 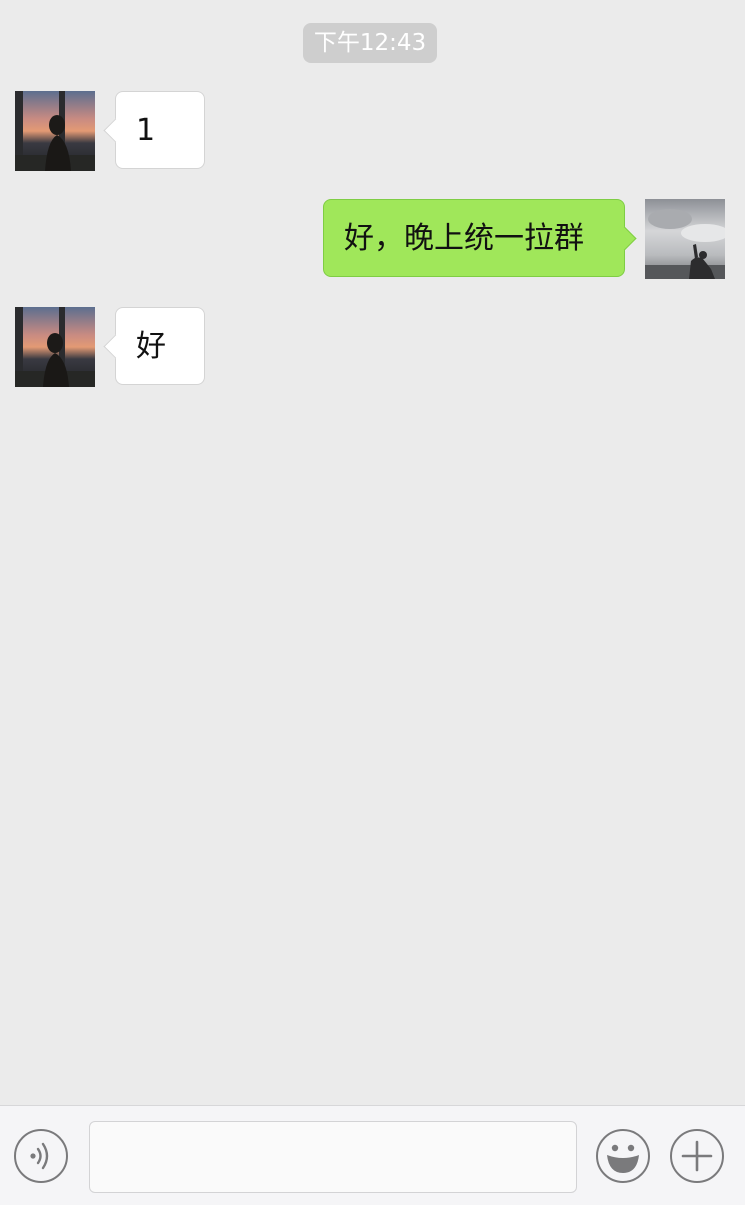 I want to click on self-avatar, so click(x=685, y=239).